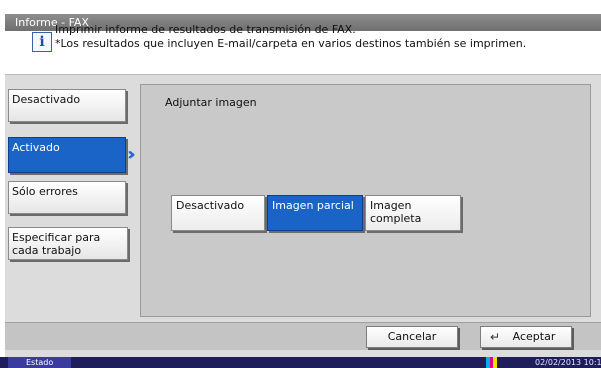  What do you see at coordinates (42, 42) in the screenshot?
I see `info-icon: i` at bounding box center [42, 42].